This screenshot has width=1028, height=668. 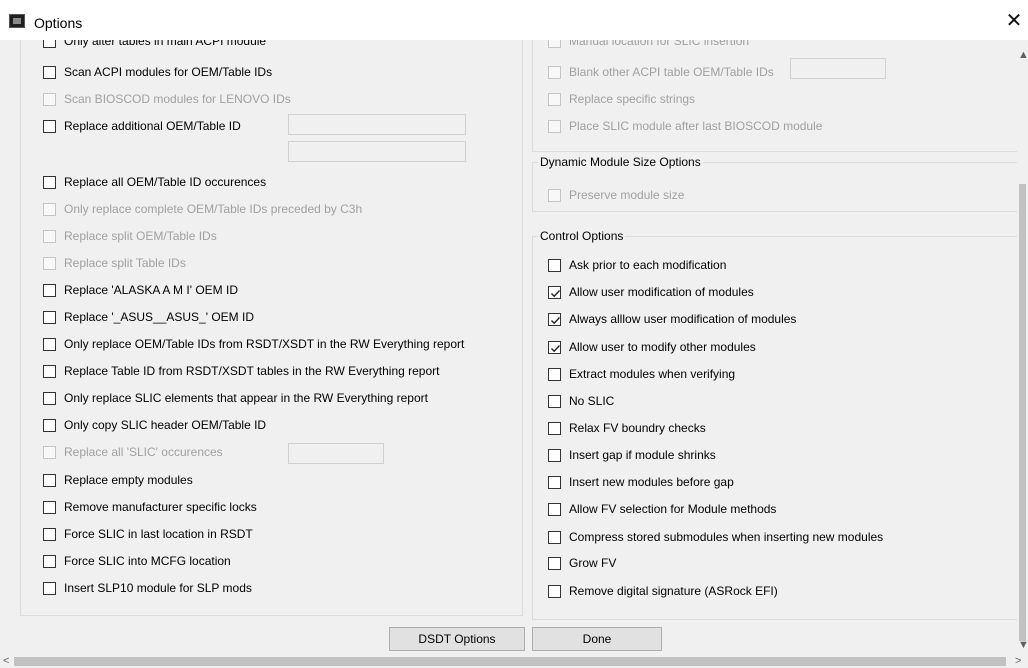 I want to click on checkbox-label: Relax FV boundry checks, so click(x=637, y=428).